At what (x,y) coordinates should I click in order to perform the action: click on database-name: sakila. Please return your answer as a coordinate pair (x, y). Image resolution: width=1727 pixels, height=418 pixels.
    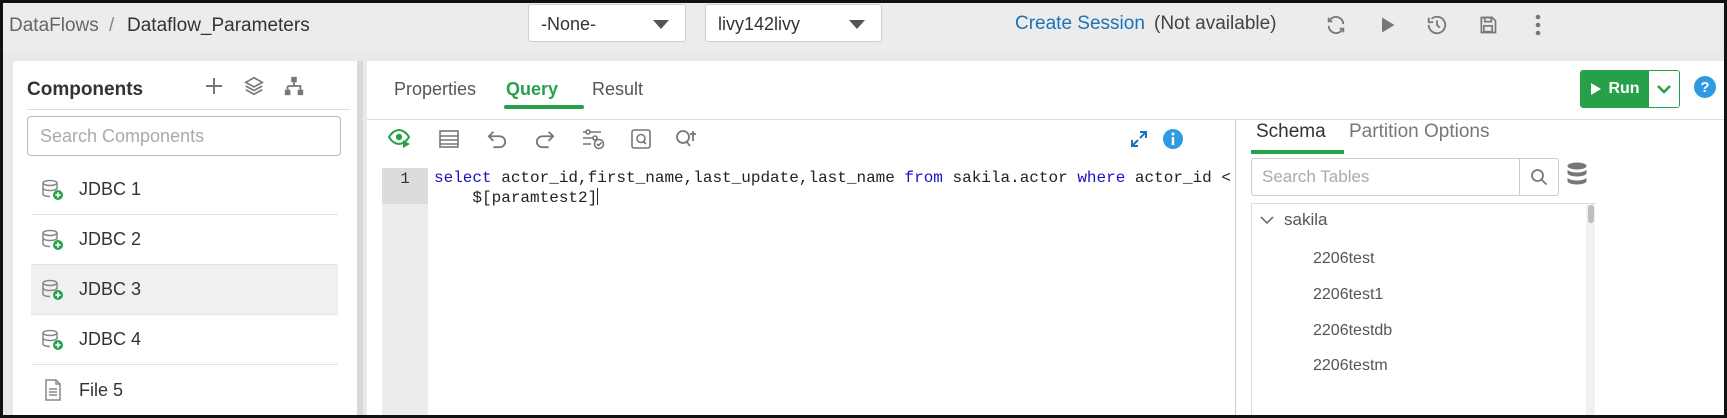
    Looking at the image, I should click on (1306, 219).